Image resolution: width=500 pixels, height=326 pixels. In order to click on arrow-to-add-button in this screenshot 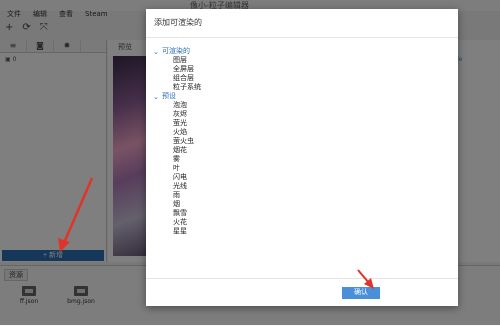, I will do `click(76, 214)`.